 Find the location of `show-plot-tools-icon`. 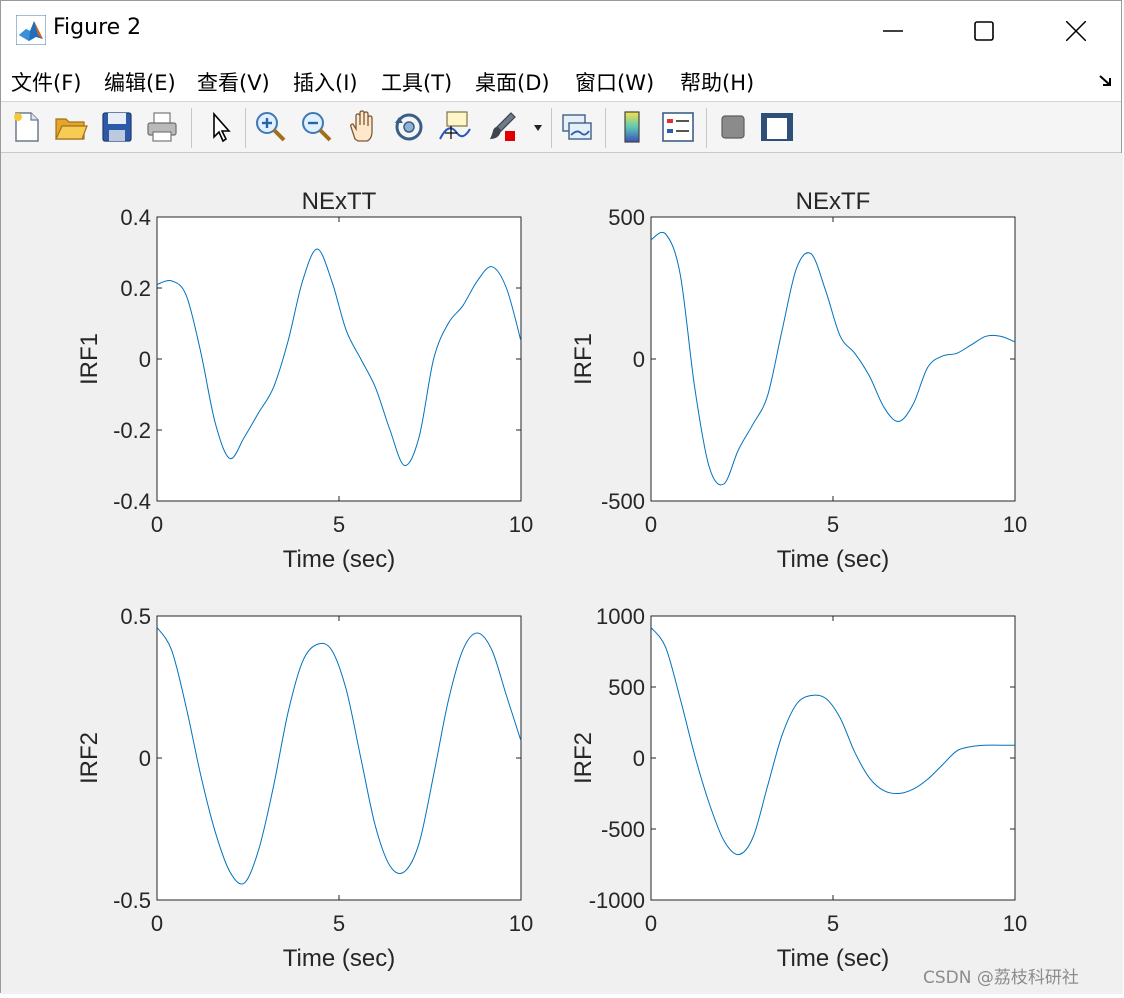

show-plot-tools-icon is located at coordinates (777, 127).